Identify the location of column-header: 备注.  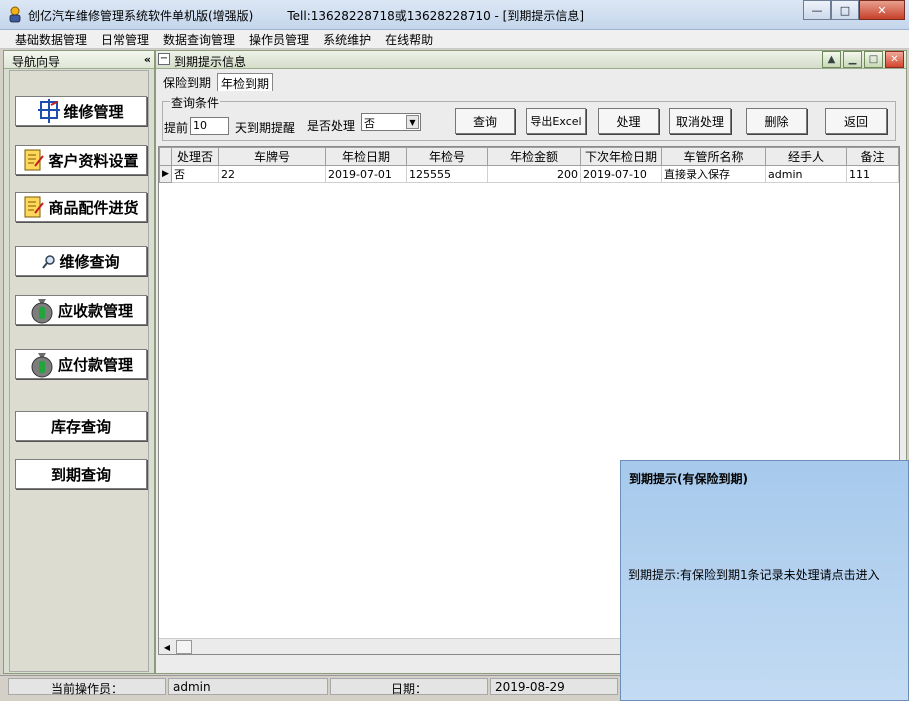
(872, 156).